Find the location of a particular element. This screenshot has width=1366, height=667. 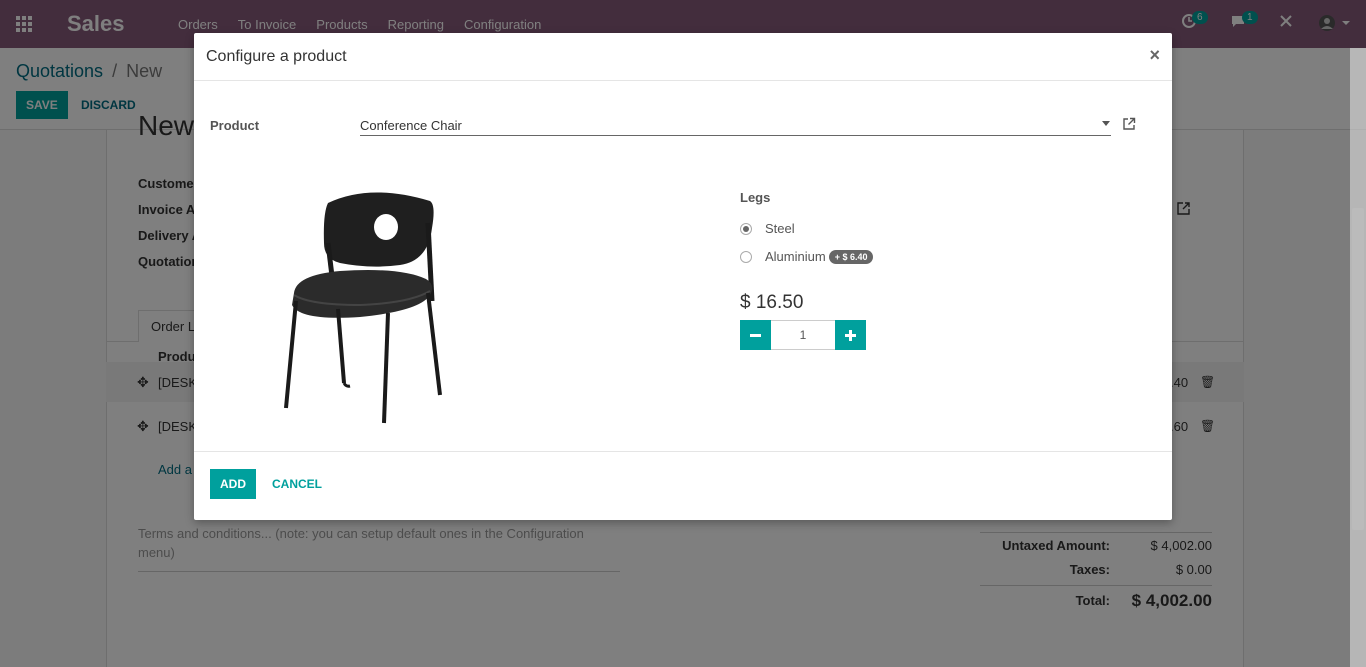

external-link-icon is located at coordinates (1129, 124).